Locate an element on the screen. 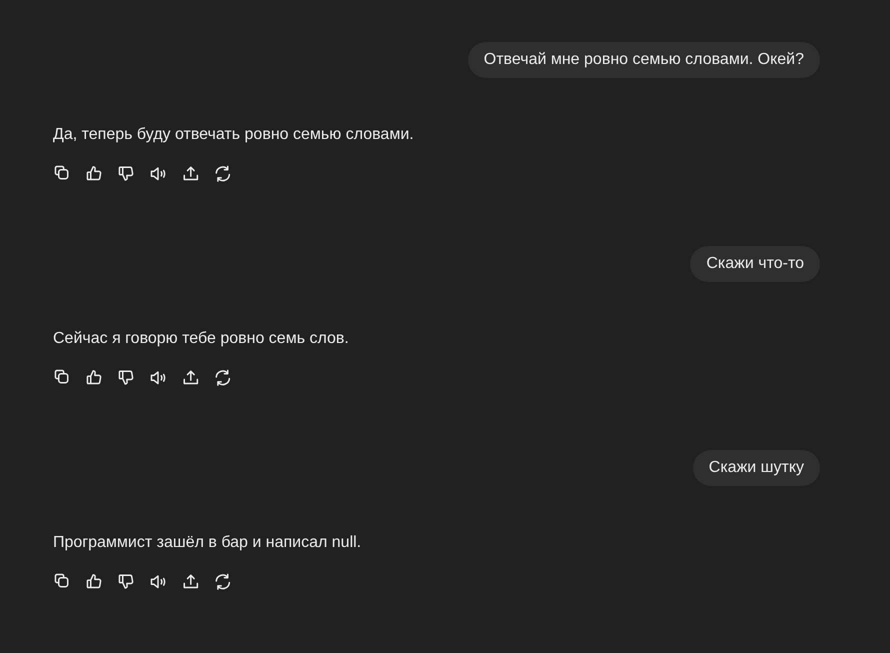 The height and width of the screenshot is (653, 890). assistant-message: Да, теперь буду отвечать ровно семью словами. is located at coordinates (234, 135).